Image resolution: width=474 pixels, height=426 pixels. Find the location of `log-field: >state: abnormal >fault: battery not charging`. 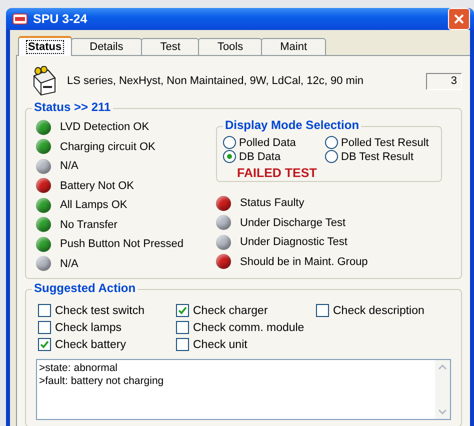

log-field: >state: abnormal >fault: battery not charging is located at coordinates (243, 389).